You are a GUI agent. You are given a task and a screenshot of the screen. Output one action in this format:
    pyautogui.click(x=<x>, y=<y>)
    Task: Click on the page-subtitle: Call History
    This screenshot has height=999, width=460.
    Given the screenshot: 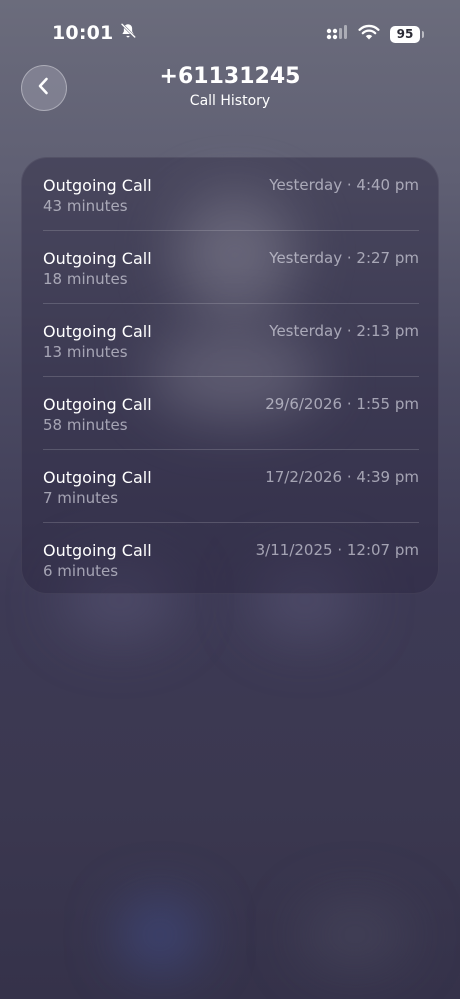 What is the action you would take?
    pyautogui.click(x=230, y=101)
    